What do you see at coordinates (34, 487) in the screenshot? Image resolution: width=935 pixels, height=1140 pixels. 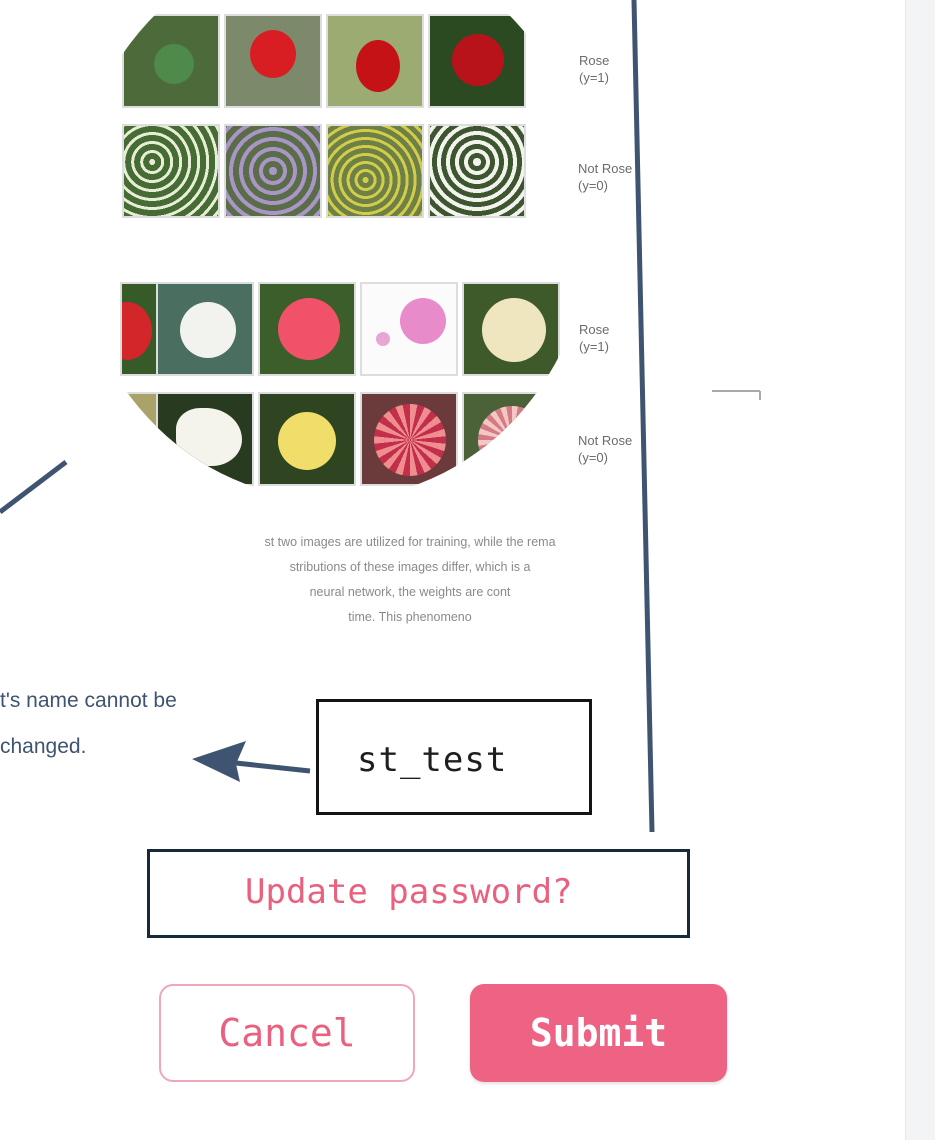 I see `pointer-line` at bounding box center [34, 487].